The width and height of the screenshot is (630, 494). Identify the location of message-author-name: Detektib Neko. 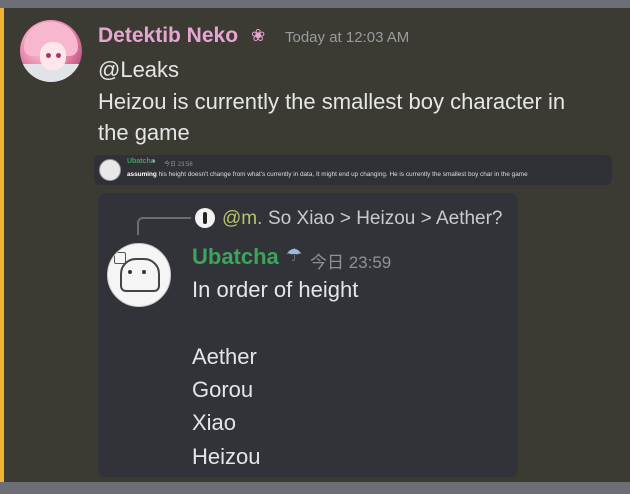
(168, 36).